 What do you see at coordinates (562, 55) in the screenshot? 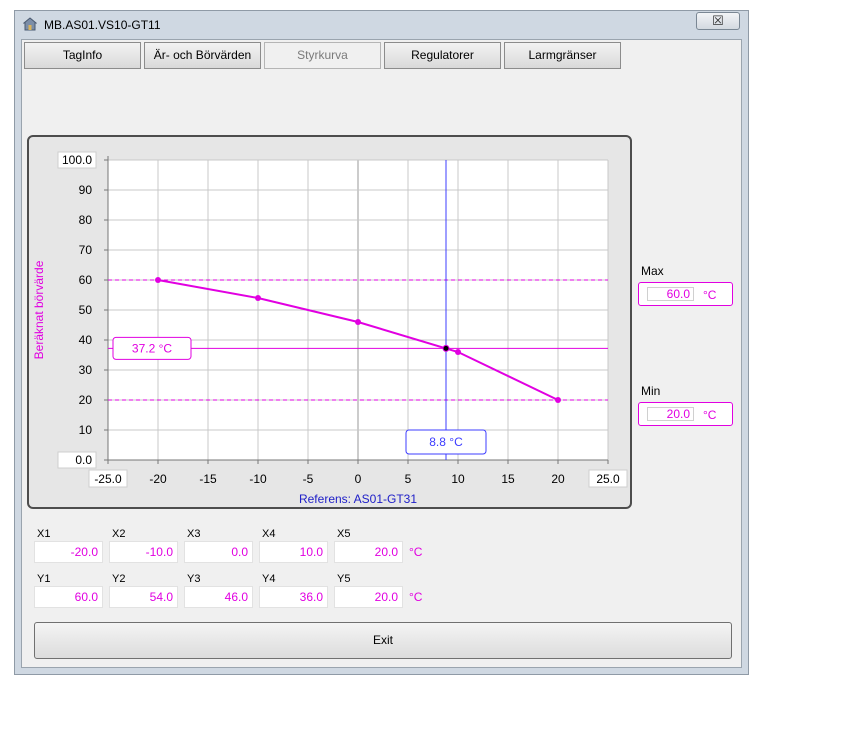
I see `tab-larmgranser: Larmgränser` at bounding box center [562, 55].